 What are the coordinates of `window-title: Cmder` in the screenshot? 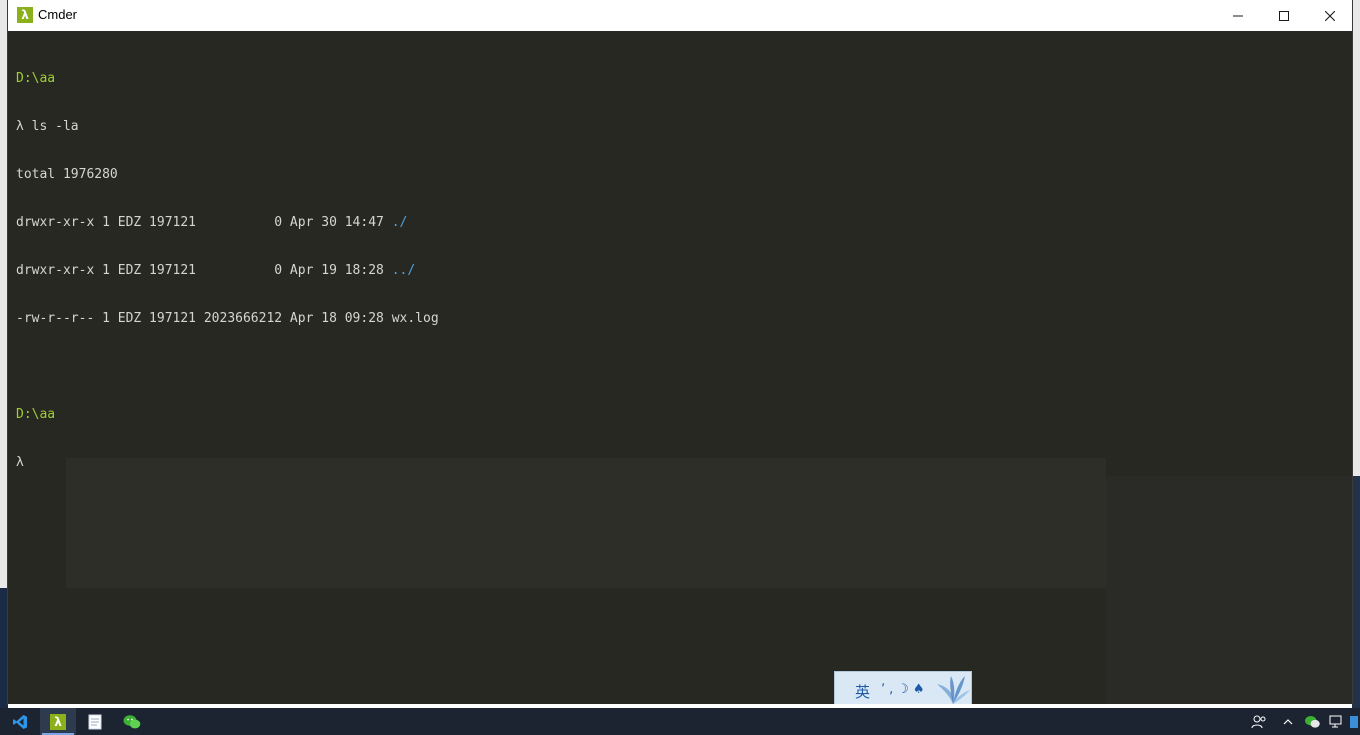 It's located at (58, 14).